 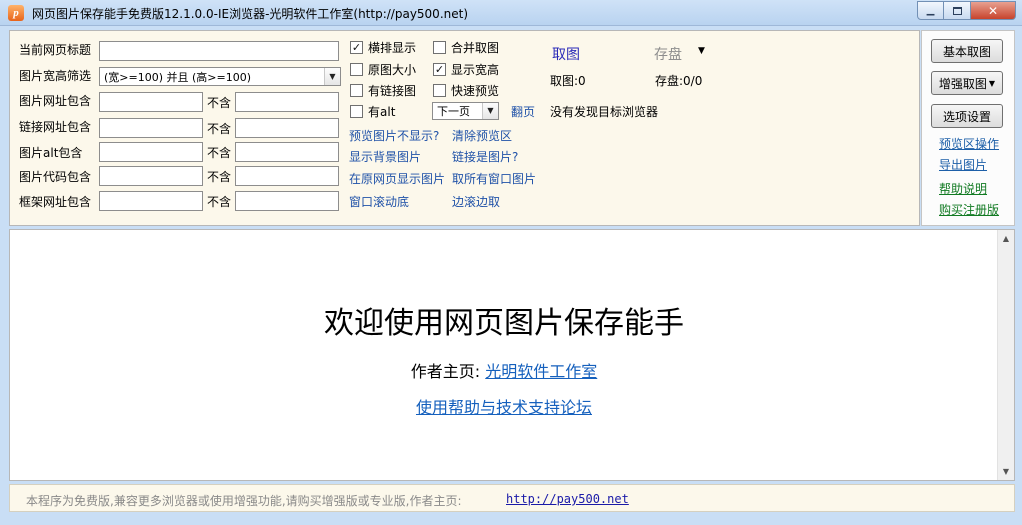 I want to click on link-url-include-field, so click(x=151, y=128).